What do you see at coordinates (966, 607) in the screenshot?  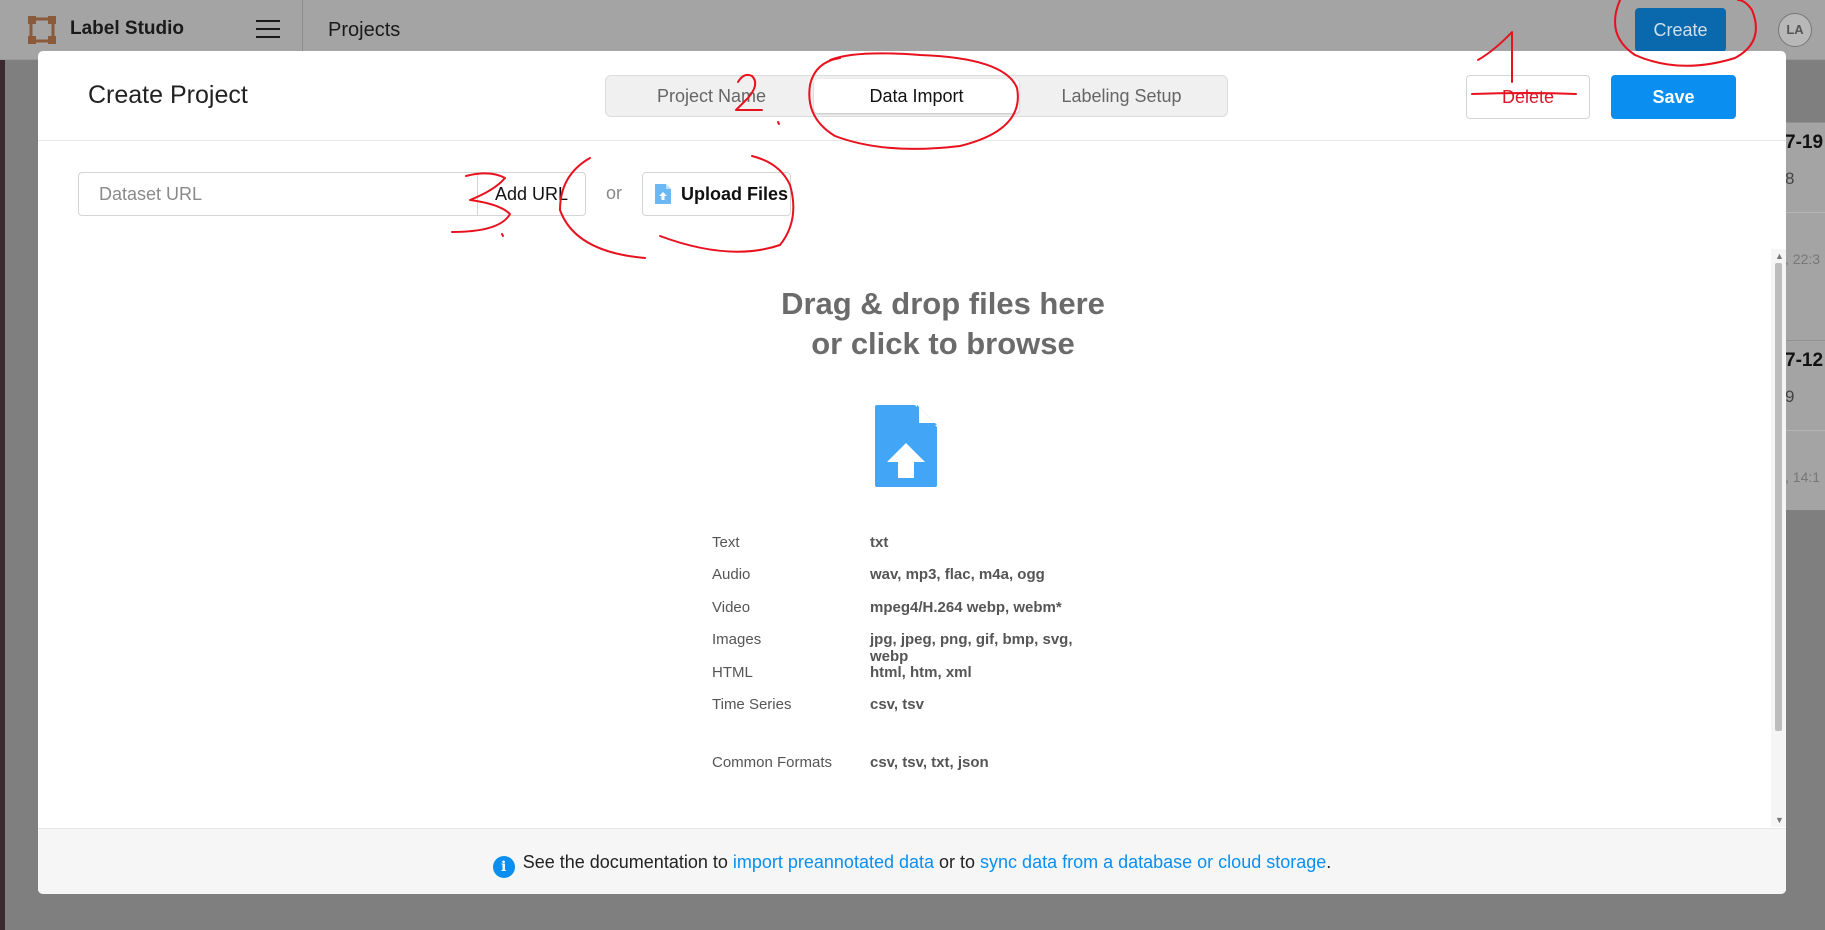 I see `format-value: mpeg4/H.264 webp, webm*` at bounding box center [966, 607].